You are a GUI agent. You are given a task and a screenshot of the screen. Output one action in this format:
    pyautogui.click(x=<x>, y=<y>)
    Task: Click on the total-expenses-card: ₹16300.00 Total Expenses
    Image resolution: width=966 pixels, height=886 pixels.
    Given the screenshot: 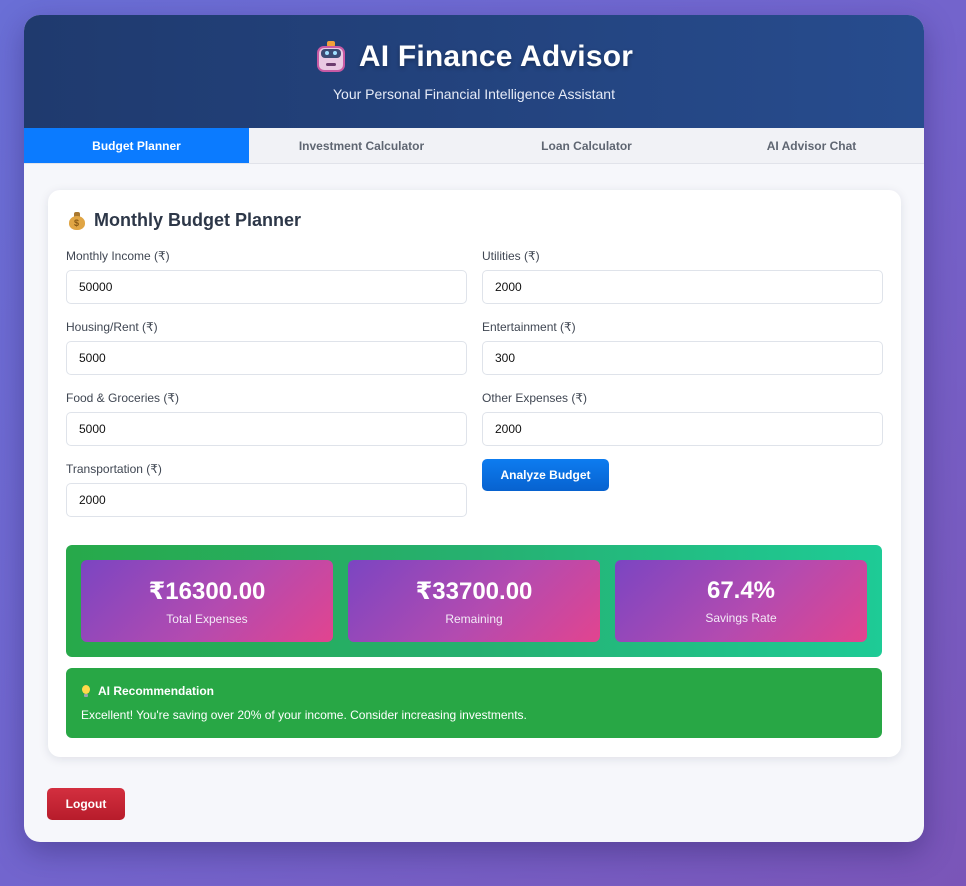 What is the action you would take?
    pyautogui.click(x=207, y=601)
    